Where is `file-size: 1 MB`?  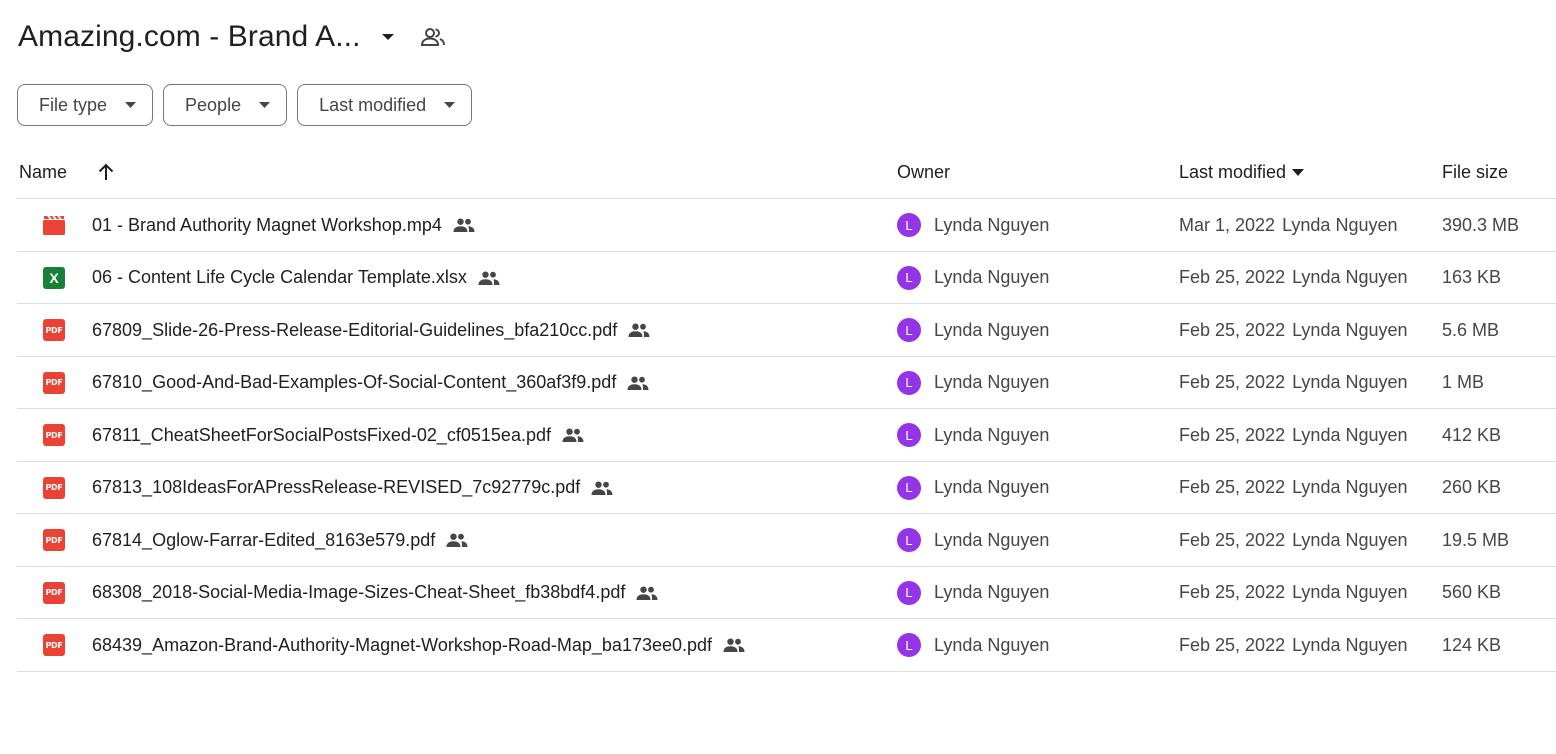
file-size: 1 MB is located at coordinates (1463, 382).